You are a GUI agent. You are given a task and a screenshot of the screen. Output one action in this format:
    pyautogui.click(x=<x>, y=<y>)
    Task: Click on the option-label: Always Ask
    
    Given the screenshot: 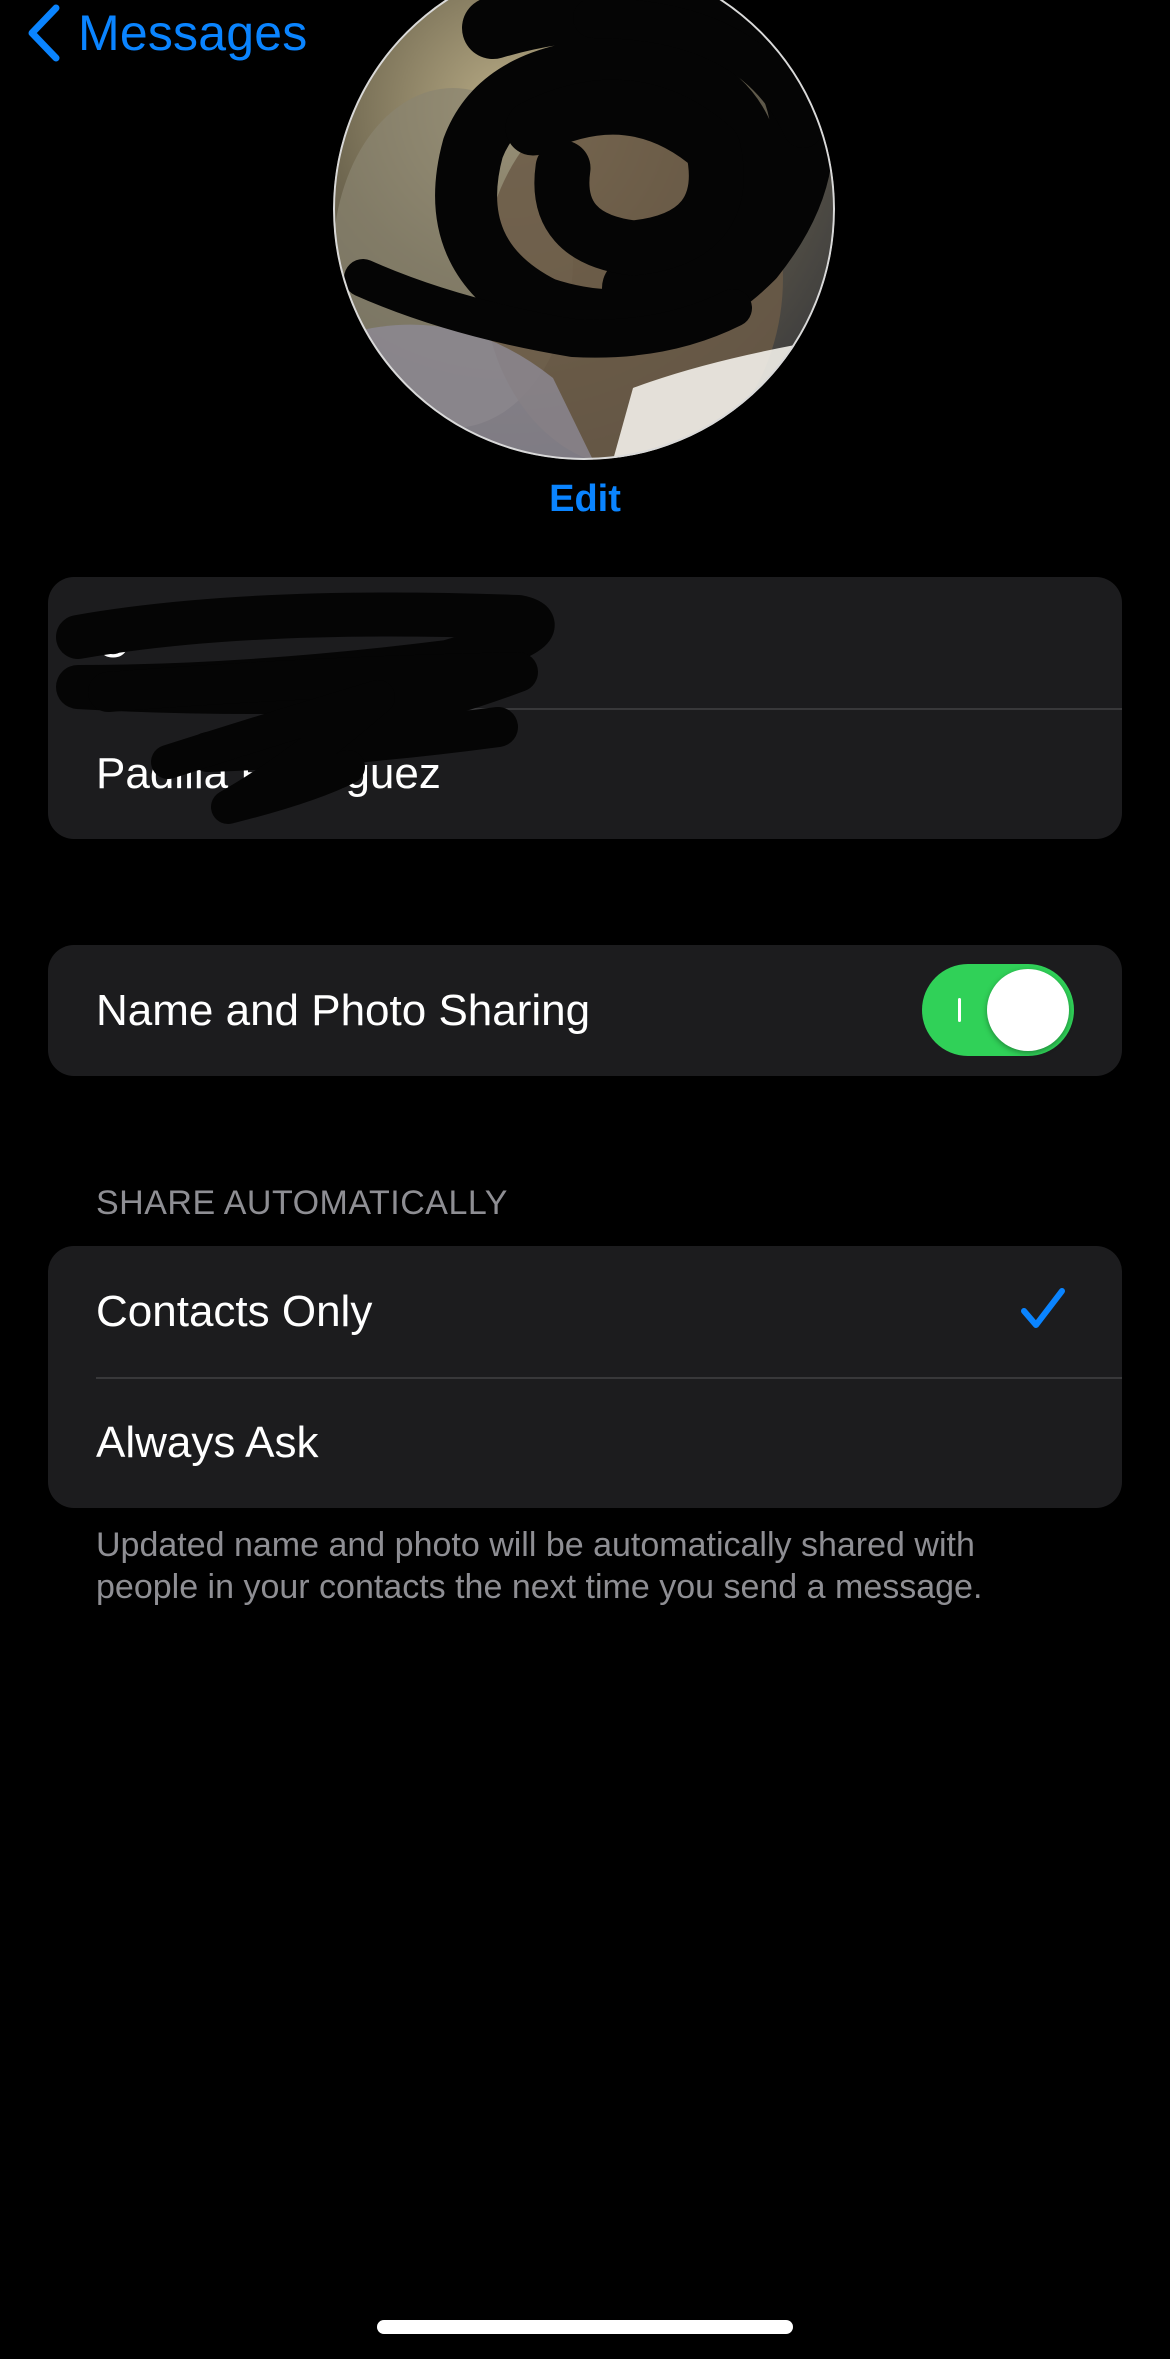 What is the action you would take?
    pyautogui.click(x=207, y=1442)
    